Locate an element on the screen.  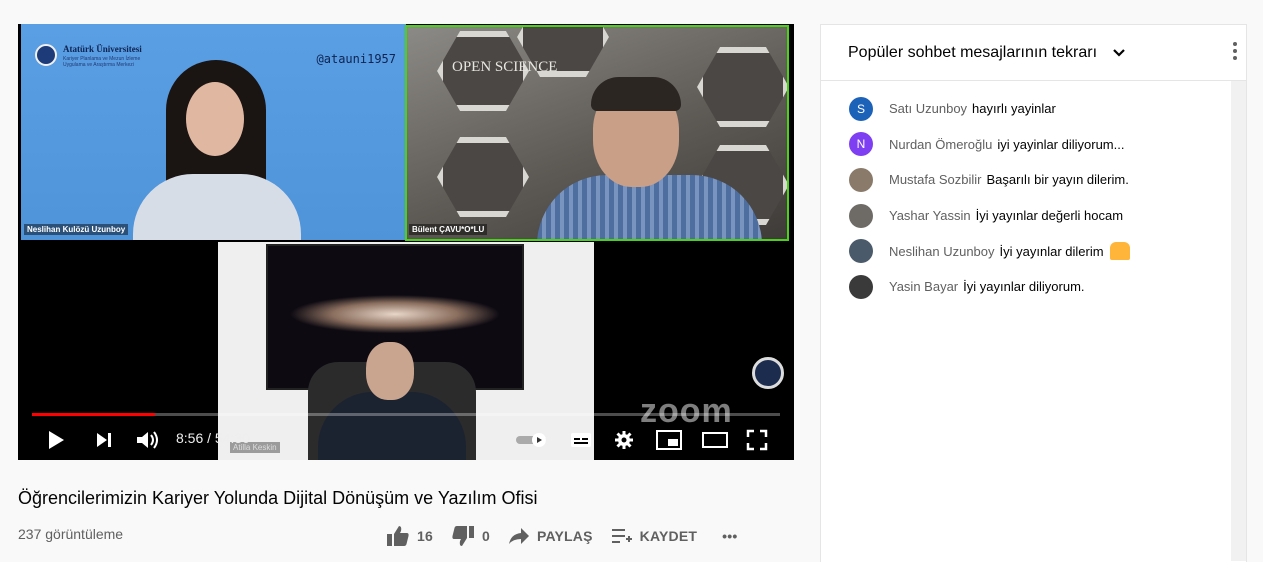
dislike-count: 0 is located at coordinates (485, 536).